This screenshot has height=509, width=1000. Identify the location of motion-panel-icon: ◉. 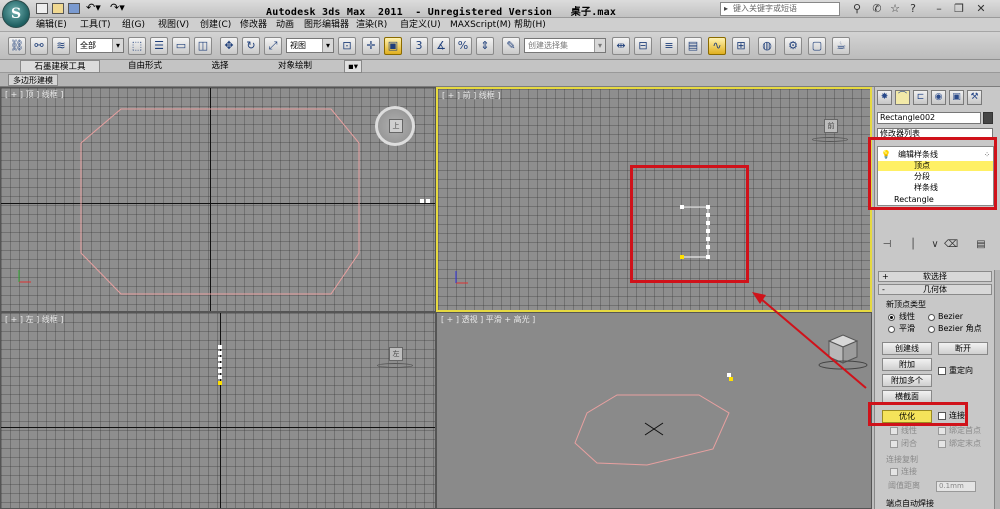
(938, 97).